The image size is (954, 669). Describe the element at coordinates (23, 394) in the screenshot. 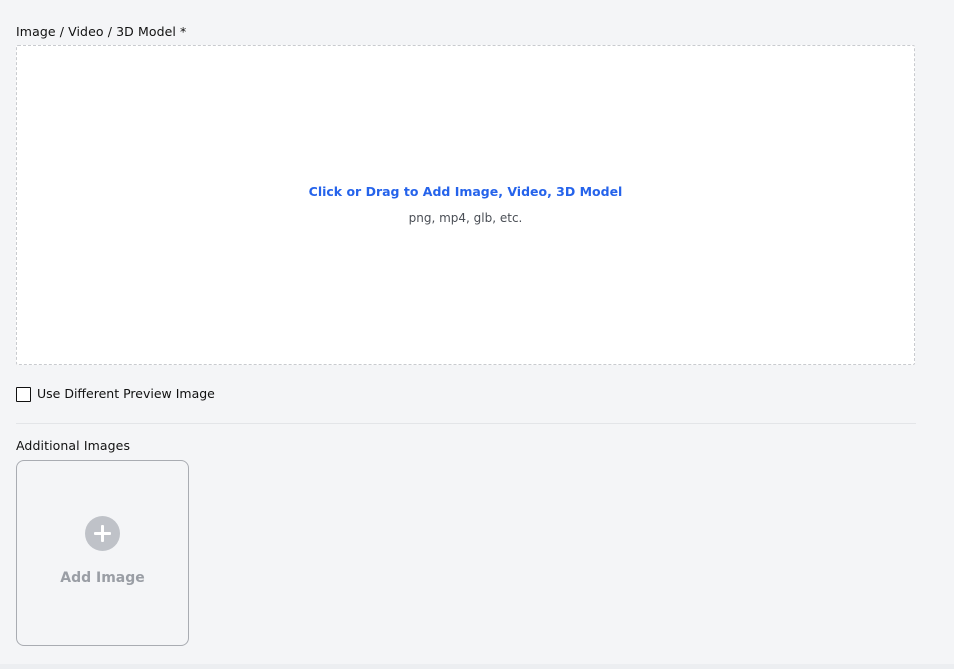

I see `preview-image-checkbox` at that location.